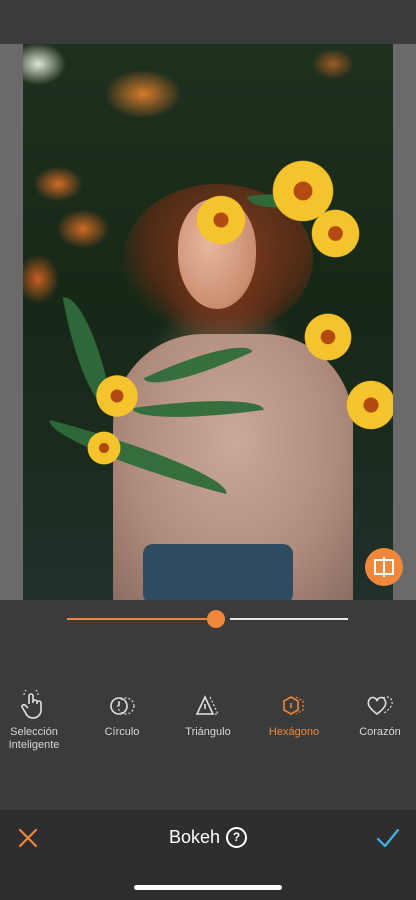  I want to click on photo-jeans, so click(218, 572).